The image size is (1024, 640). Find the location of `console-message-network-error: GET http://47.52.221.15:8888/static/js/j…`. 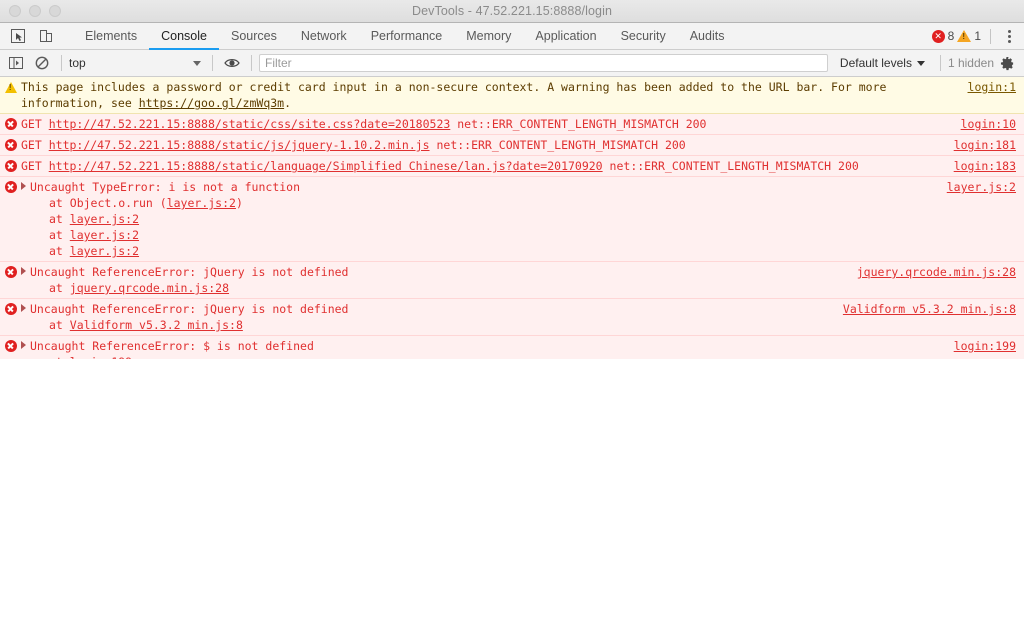

console-message-network-error: GET http://47.52.221.15:8888/static/js/j… is located at coordinates (512, 145).